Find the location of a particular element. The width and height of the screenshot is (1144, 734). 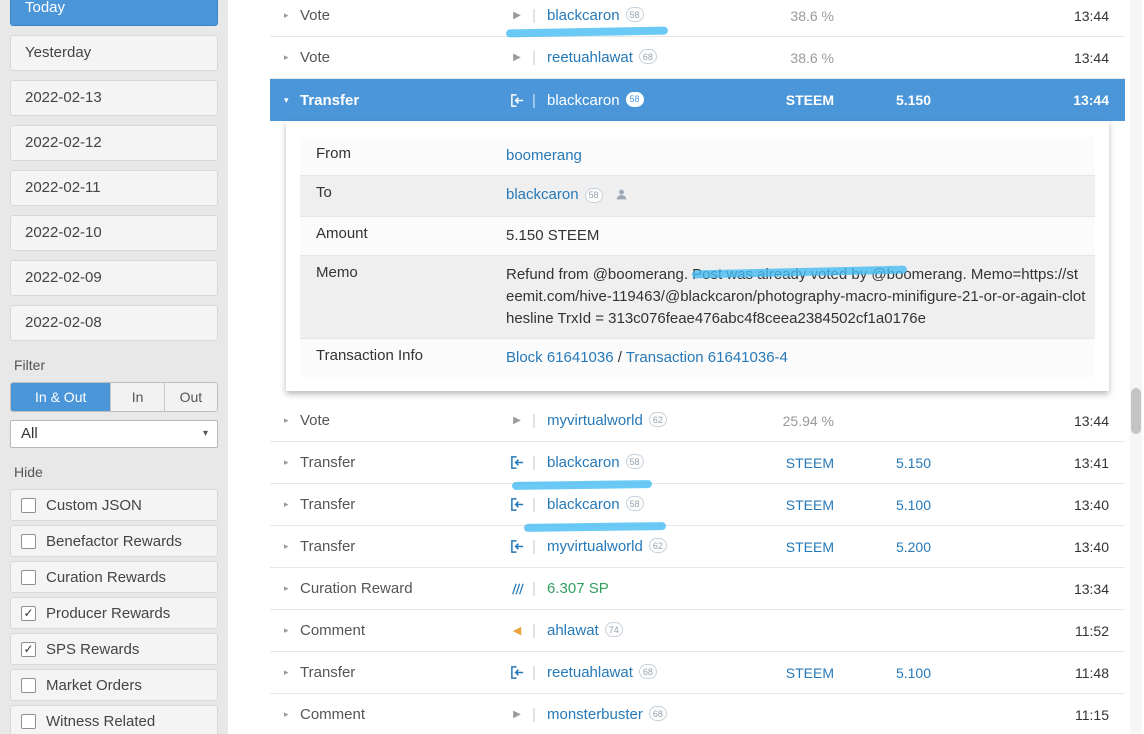

reward-amount-link: 6.307 SP is located at coordinates (578, 588).